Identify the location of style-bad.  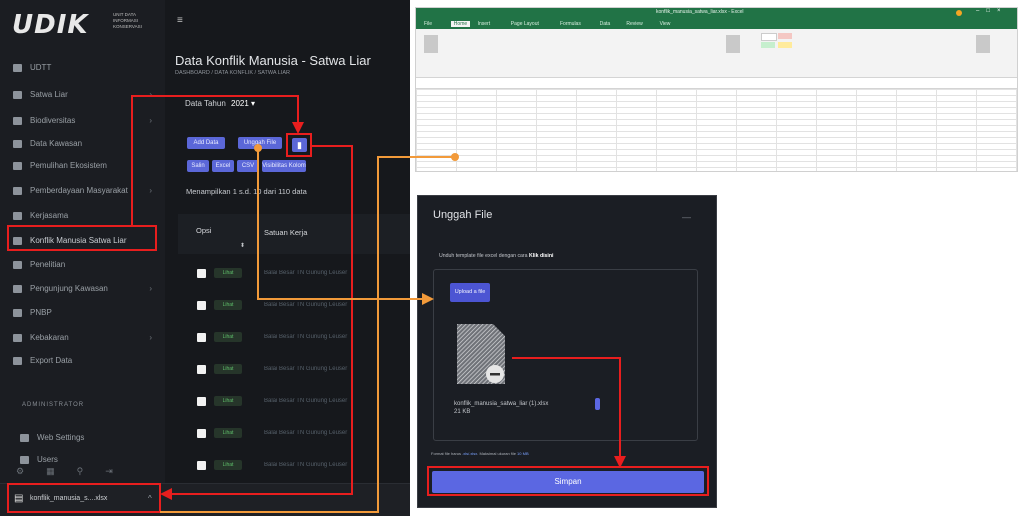
(785, 36).